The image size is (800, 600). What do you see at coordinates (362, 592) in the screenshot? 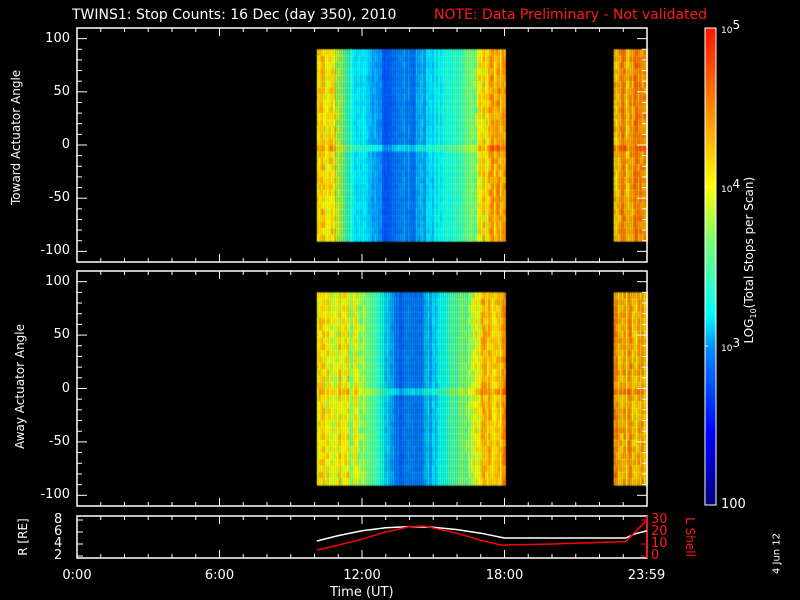
I see `x-axis-label: Time (UT)` at bounding box center [362, 592].